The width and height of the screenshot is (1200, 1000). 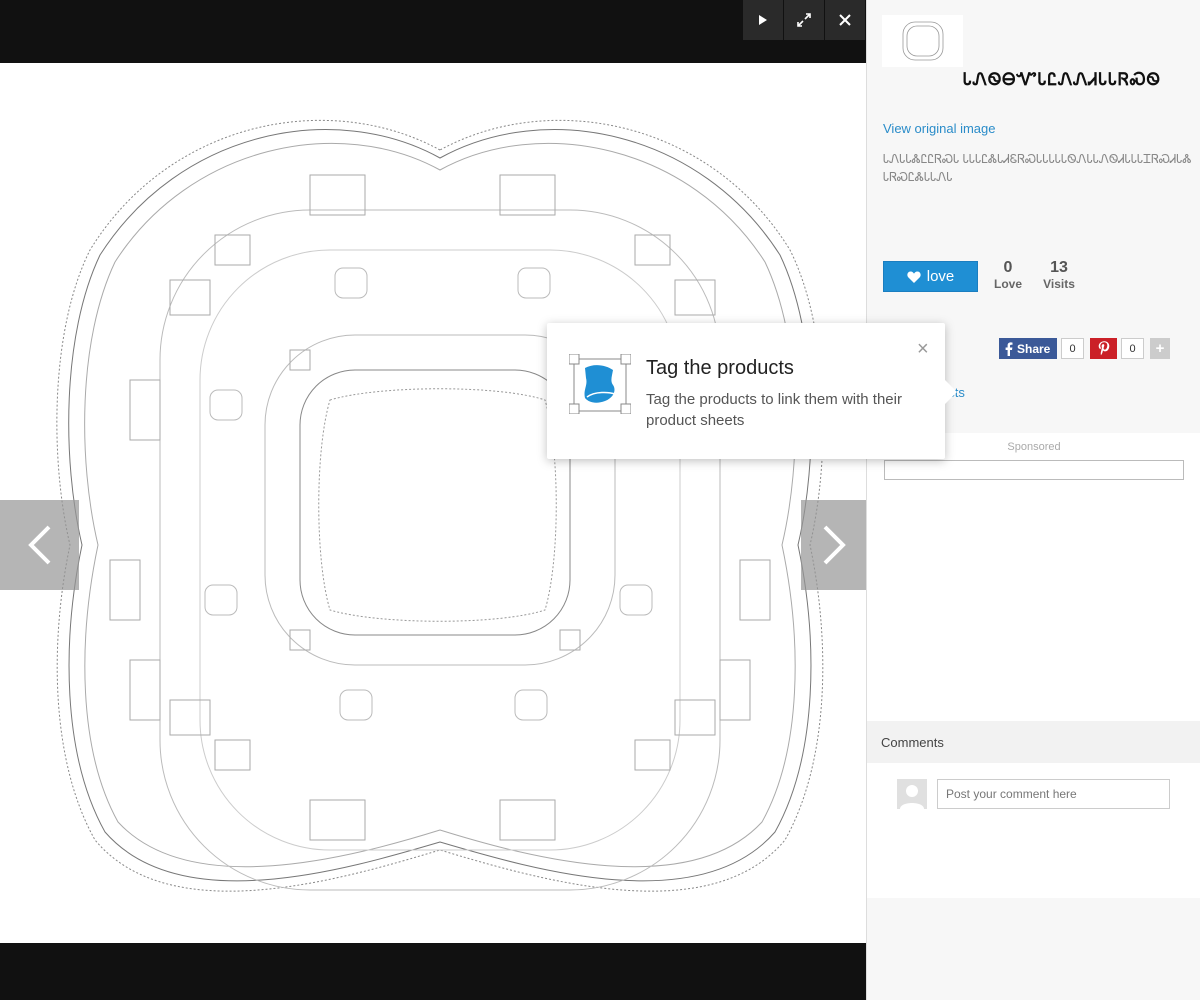 I want to click on slideshow-play-button, so click(x=763, y=20).